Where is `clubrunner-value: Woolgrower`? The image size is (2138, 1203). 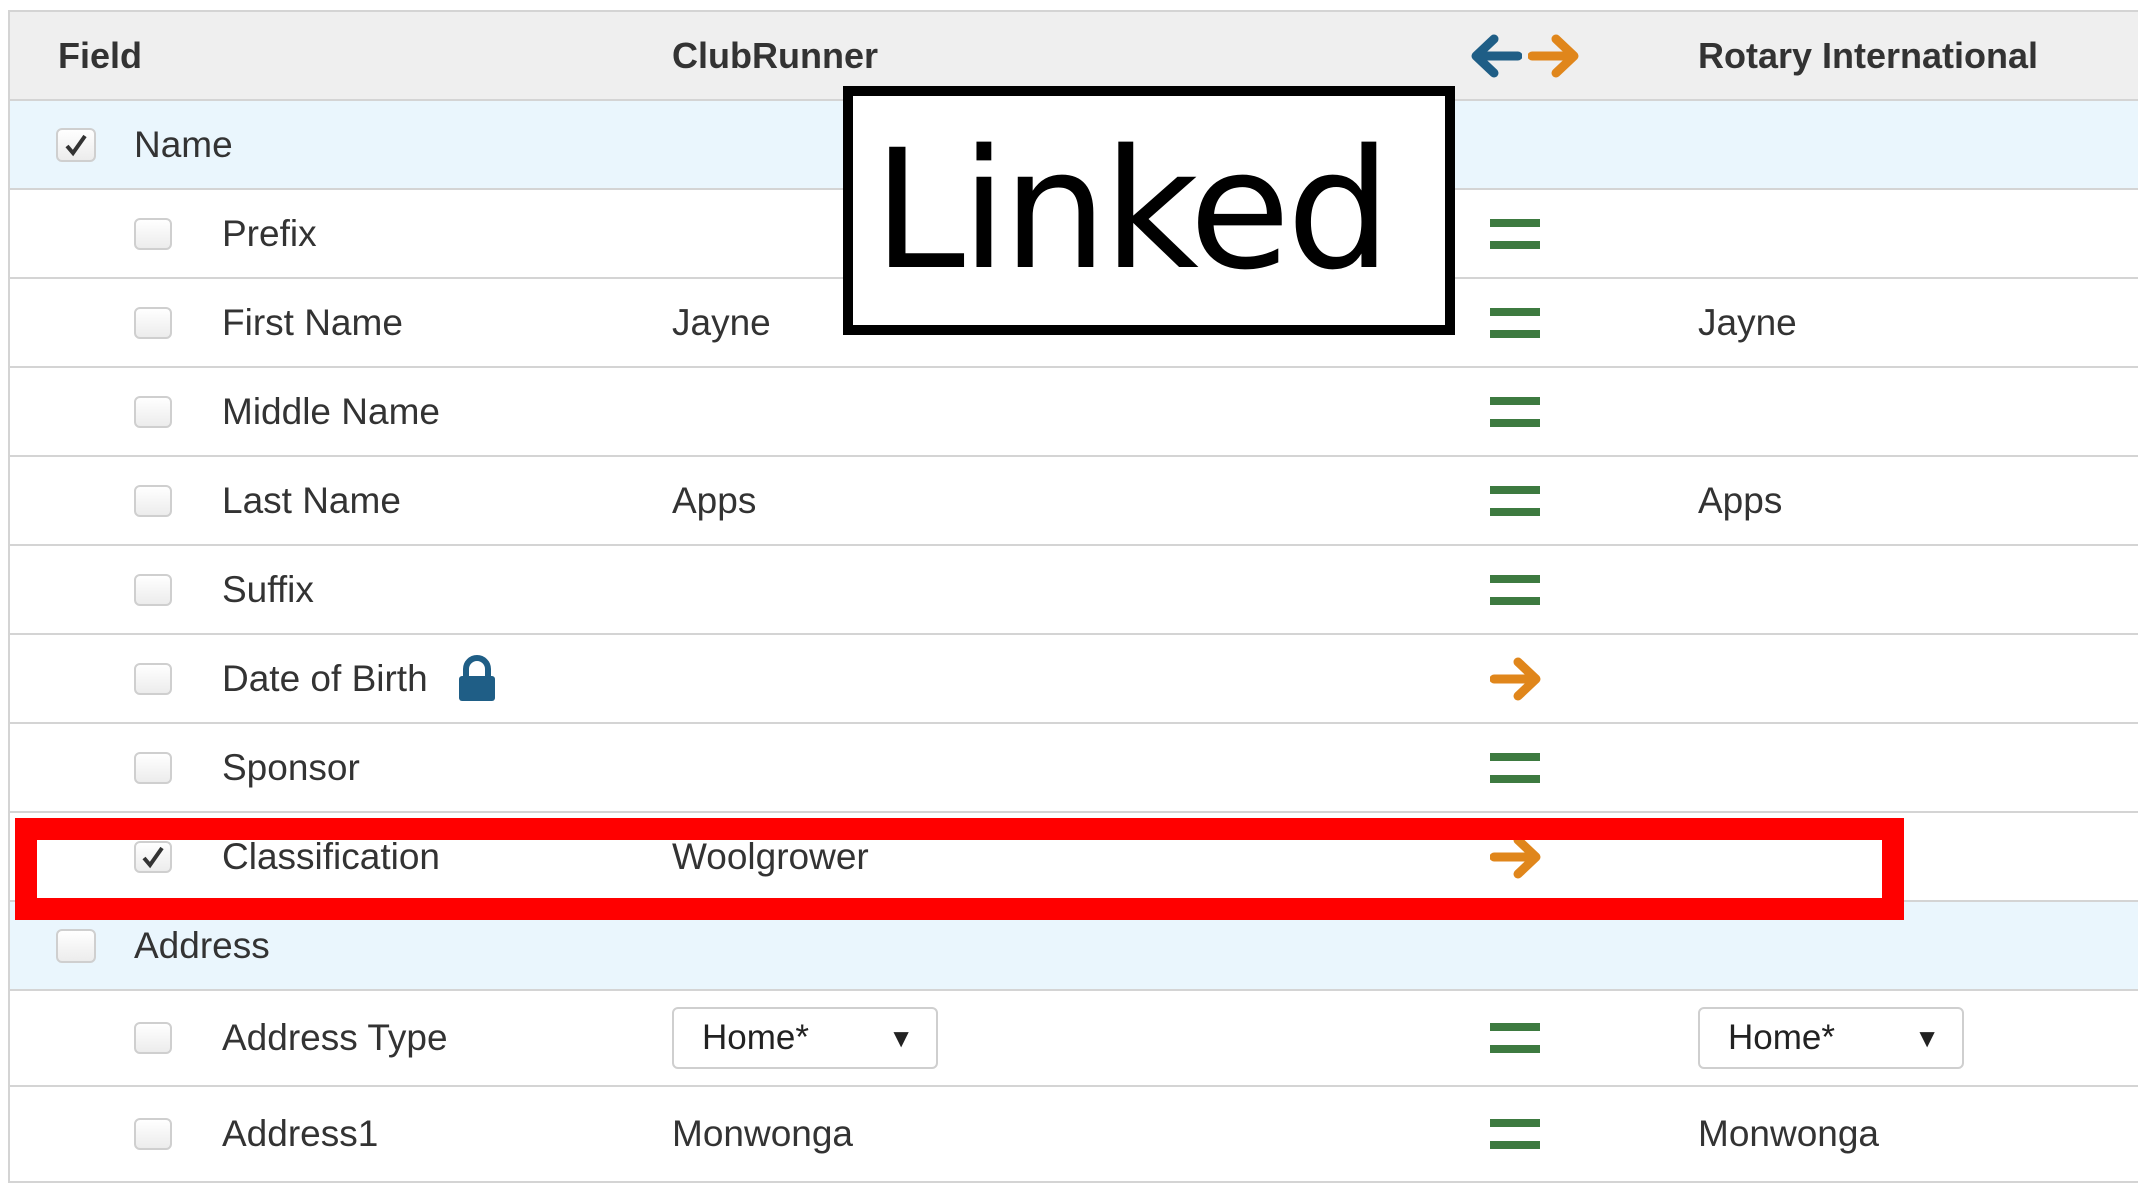 clubrunner-value: Woolgrower is located at coordinates (770, 856).